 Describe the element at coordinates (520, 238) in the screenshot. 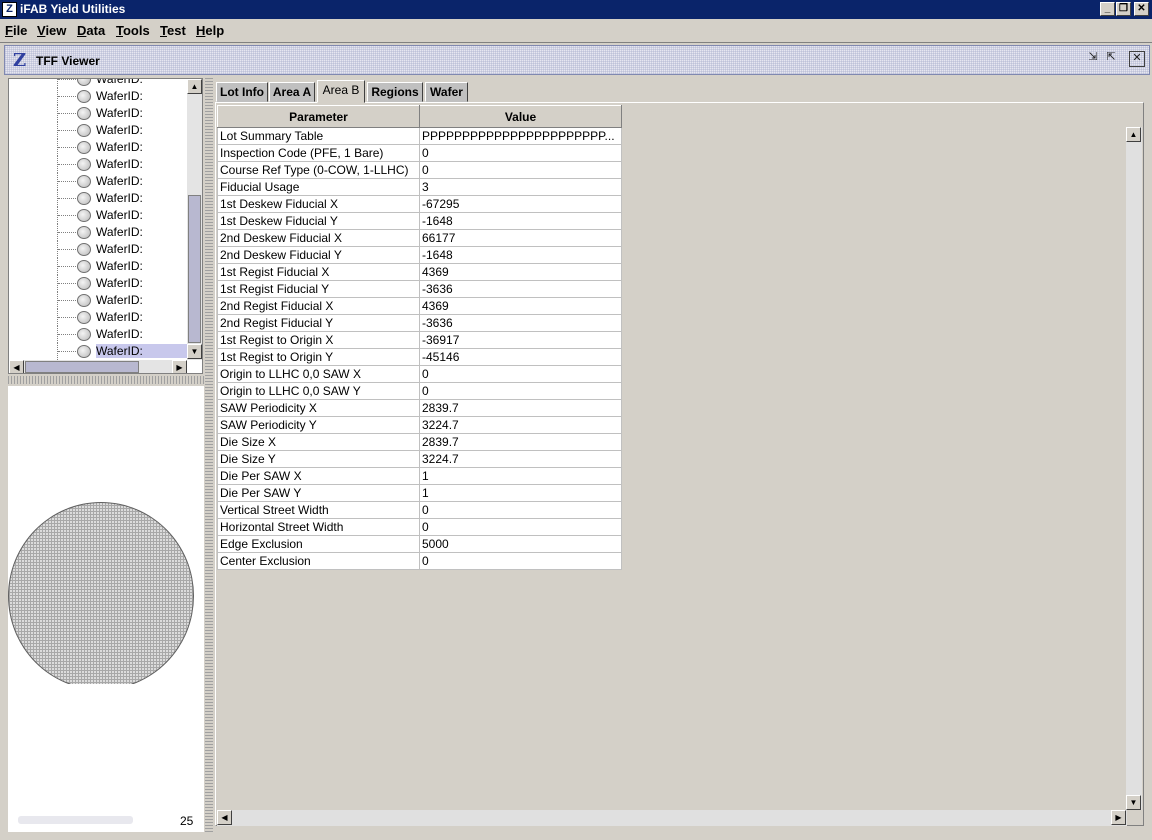

I see `value-cell: 66177` at that location.